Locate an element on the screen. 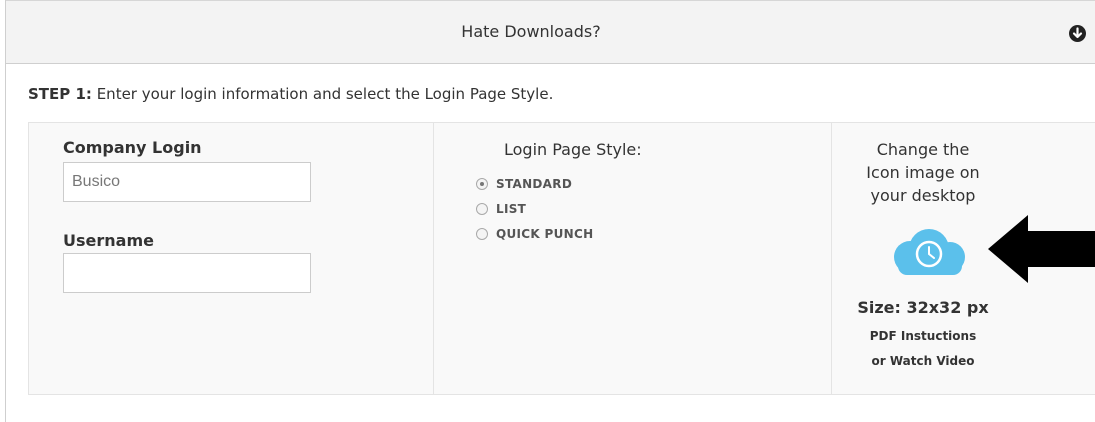 The width and height of the screenshot is (1095, 422). change-icon-line: Icon image on is located at coordinates (923, 172).